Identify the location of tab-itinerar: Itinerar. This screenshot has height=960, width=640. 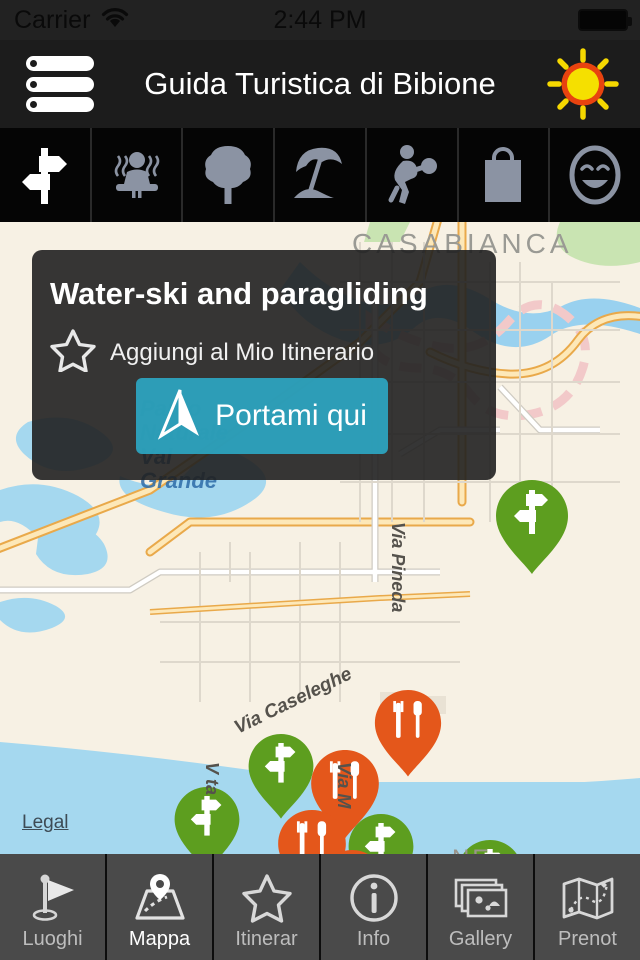
(267, 907).